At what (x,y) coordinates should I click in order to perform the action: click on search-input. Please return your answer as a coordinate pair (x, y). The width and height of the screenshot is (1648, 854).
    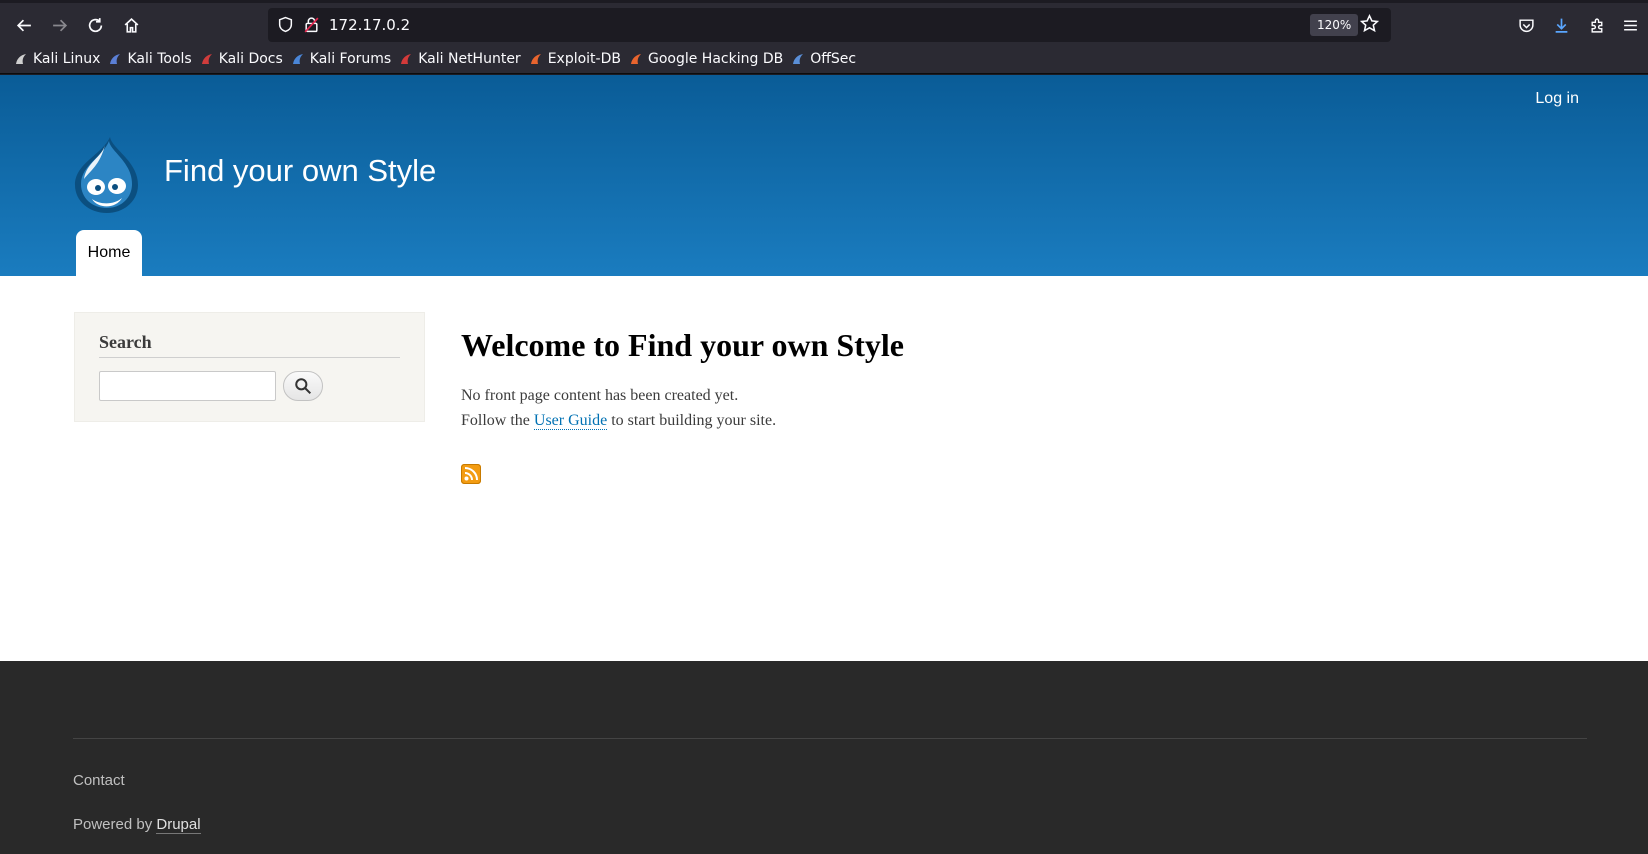
    Looking at the image, I should click on (187, 386).